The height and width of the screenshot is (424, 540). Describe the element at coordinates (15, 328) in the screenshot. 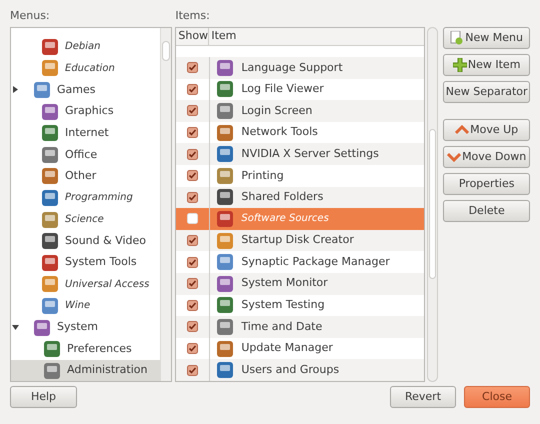

I see `expander-down-icon` at that location.